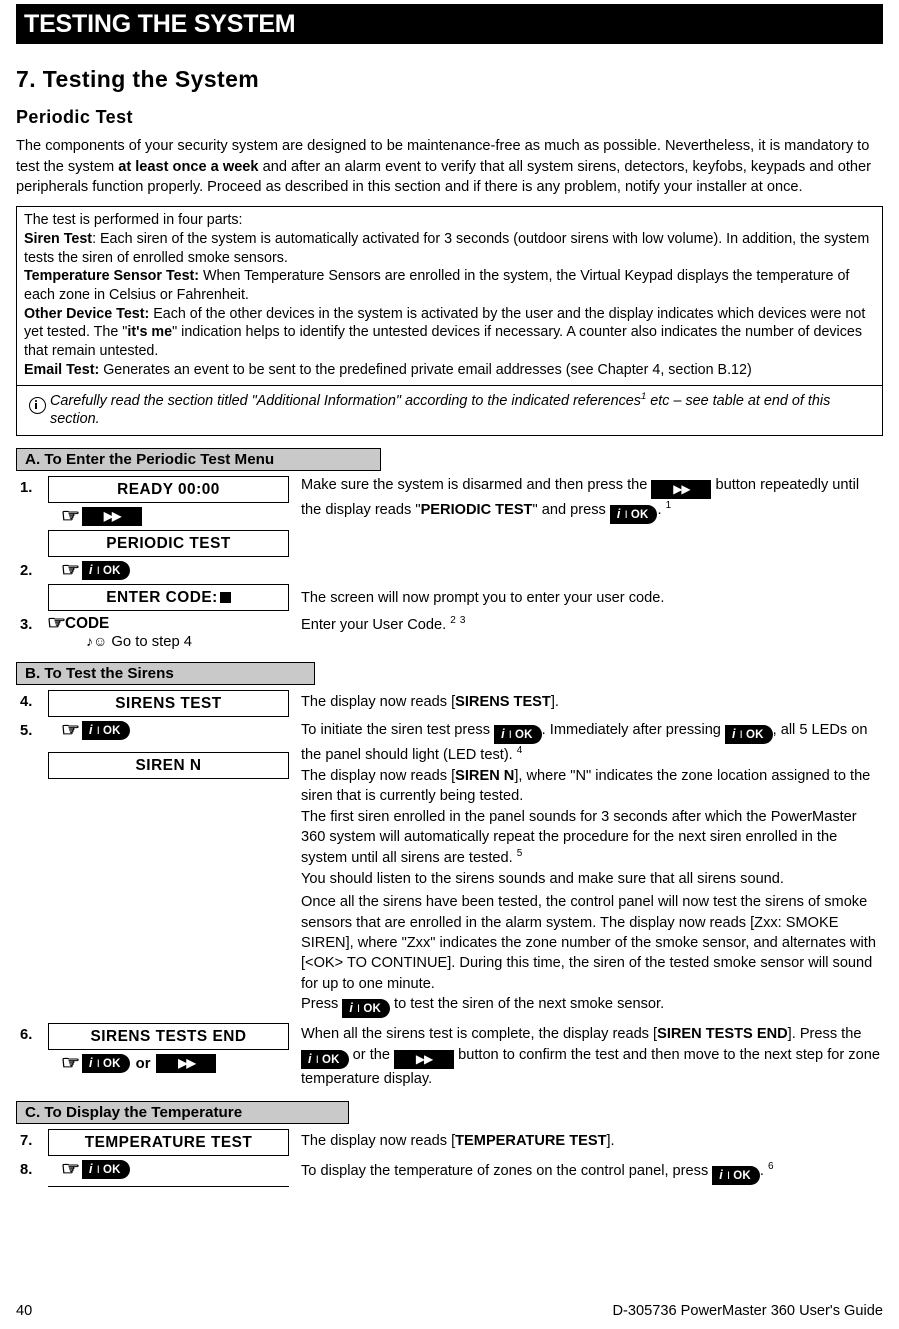 Image resolution: width=899 pixels, height=1329 pixels. I want to click on step-number-7: 7., so click(26, 1141).